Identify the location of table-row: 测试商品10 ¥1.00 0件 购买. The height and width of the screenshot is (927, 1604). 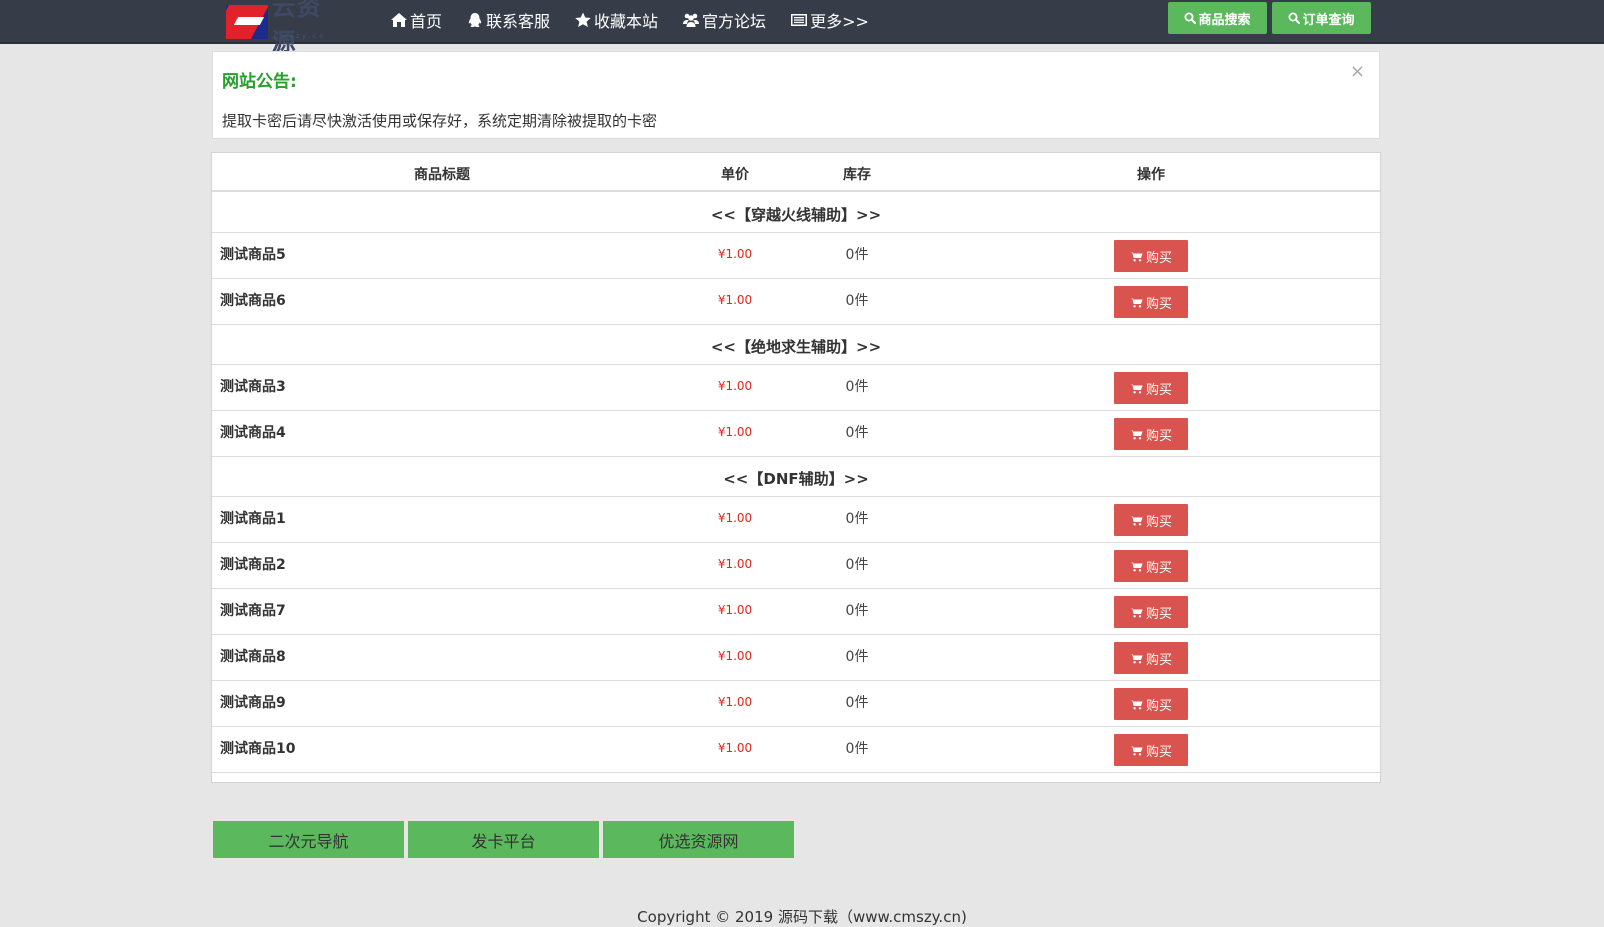
(796, 750).